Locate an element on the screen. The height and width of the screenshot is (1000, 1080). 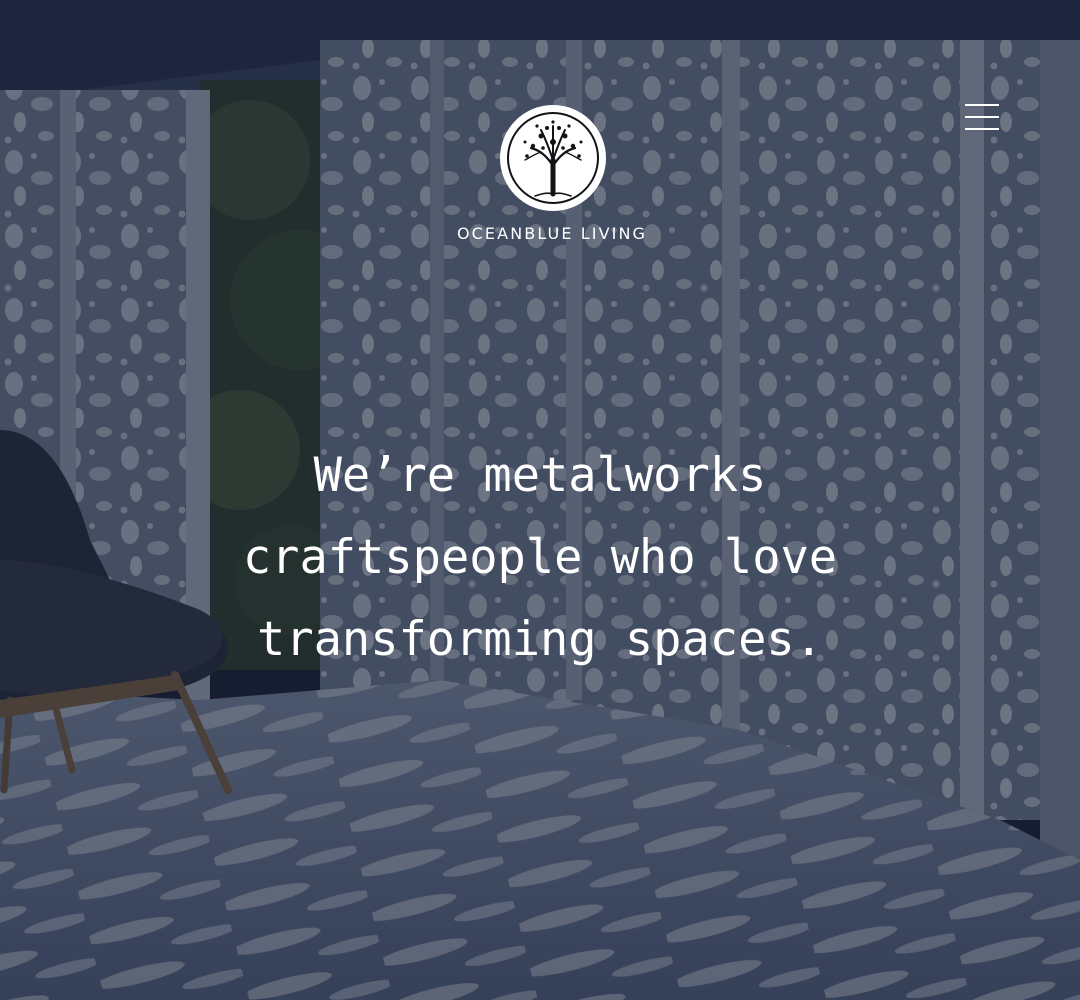
brand-logo-link: OCEANBLUE LIVING is located at coordinates (552, 180).